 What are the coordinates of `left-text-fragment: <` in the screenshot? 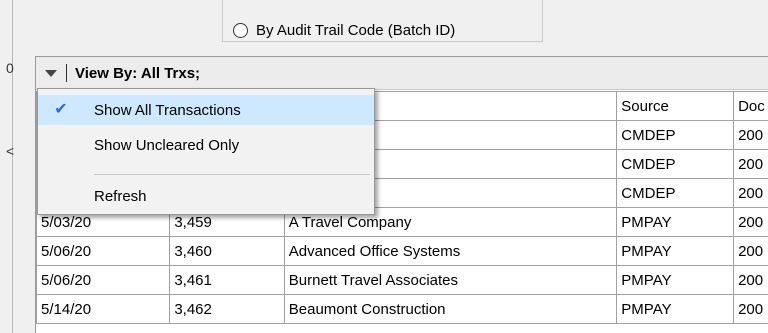 It's located at (10, 151).